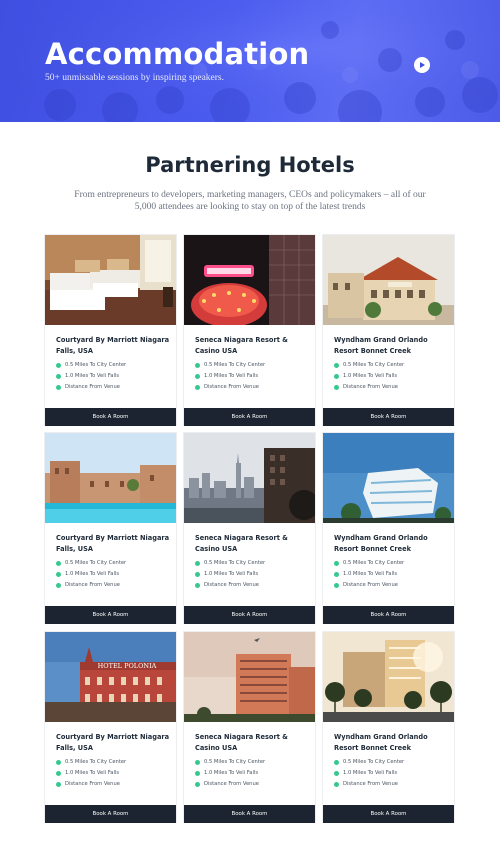  I want to click on hotel-image-bedroom, so click(110, 280).